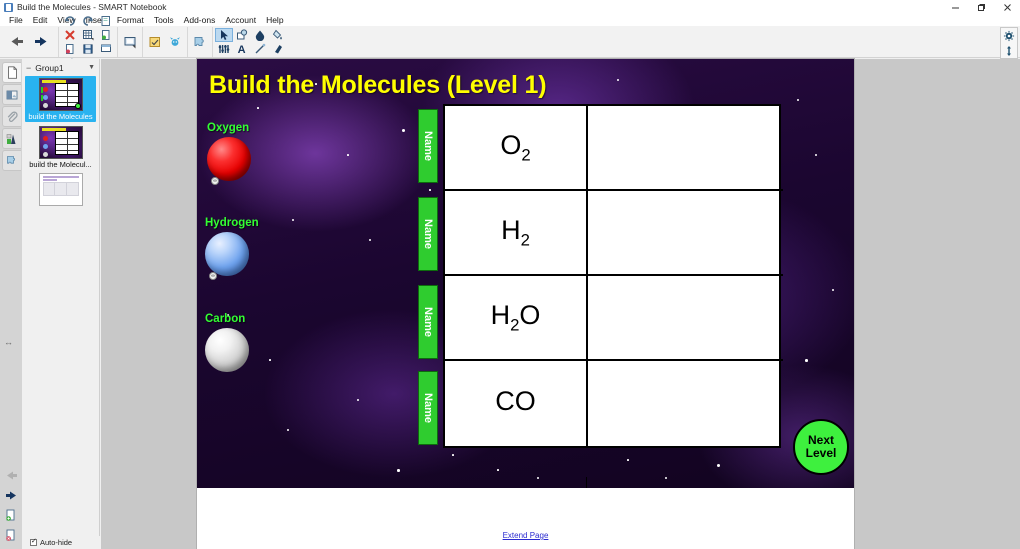  Describe the element at coordinates (41, 42) in the screenshot. I see `forward-arrow-icon` at that location.